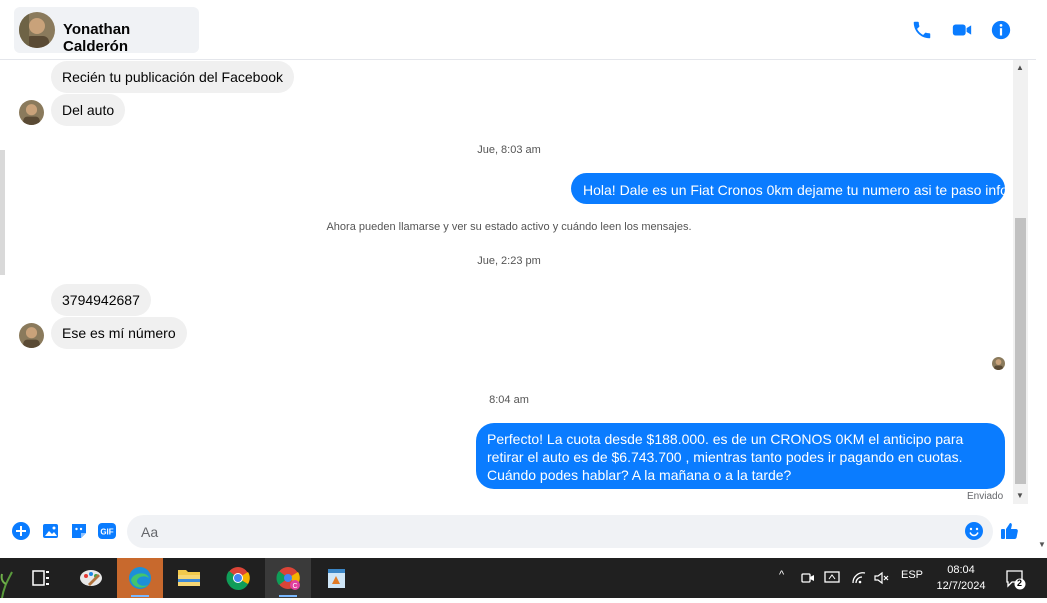 The height and width of the screenshot is (603, 1047). I want to click on incoming-message: Del auto, so click(88, 110).